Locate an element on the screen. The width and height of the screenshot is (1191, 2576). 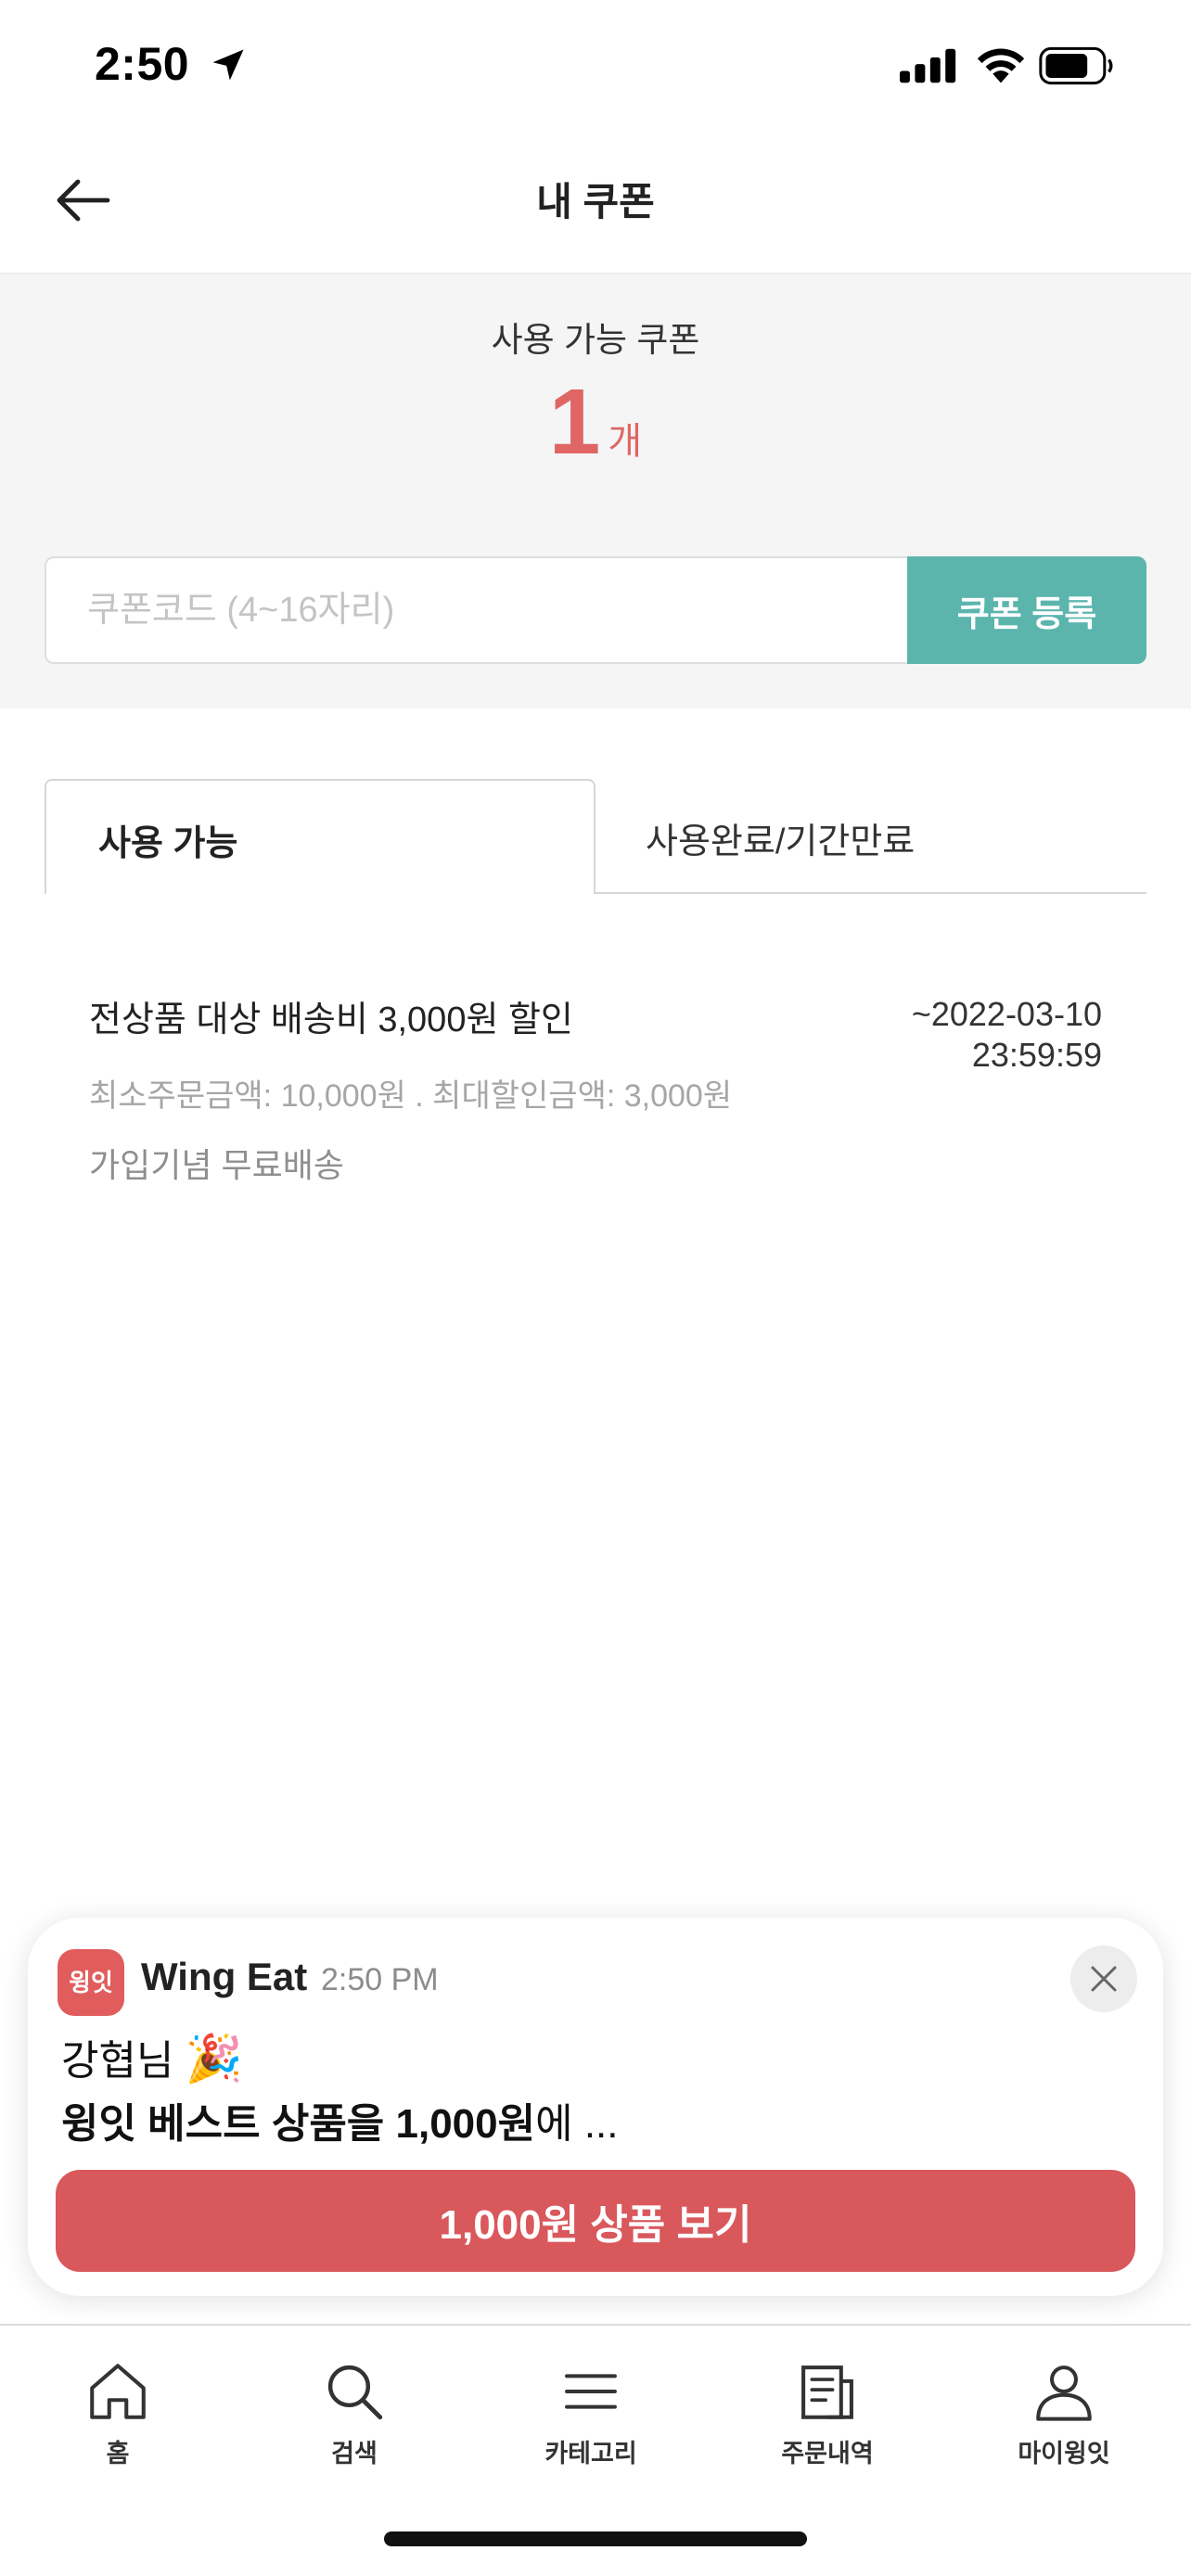
available-coupon-count: 1개 is located at coordinates (595, 423).